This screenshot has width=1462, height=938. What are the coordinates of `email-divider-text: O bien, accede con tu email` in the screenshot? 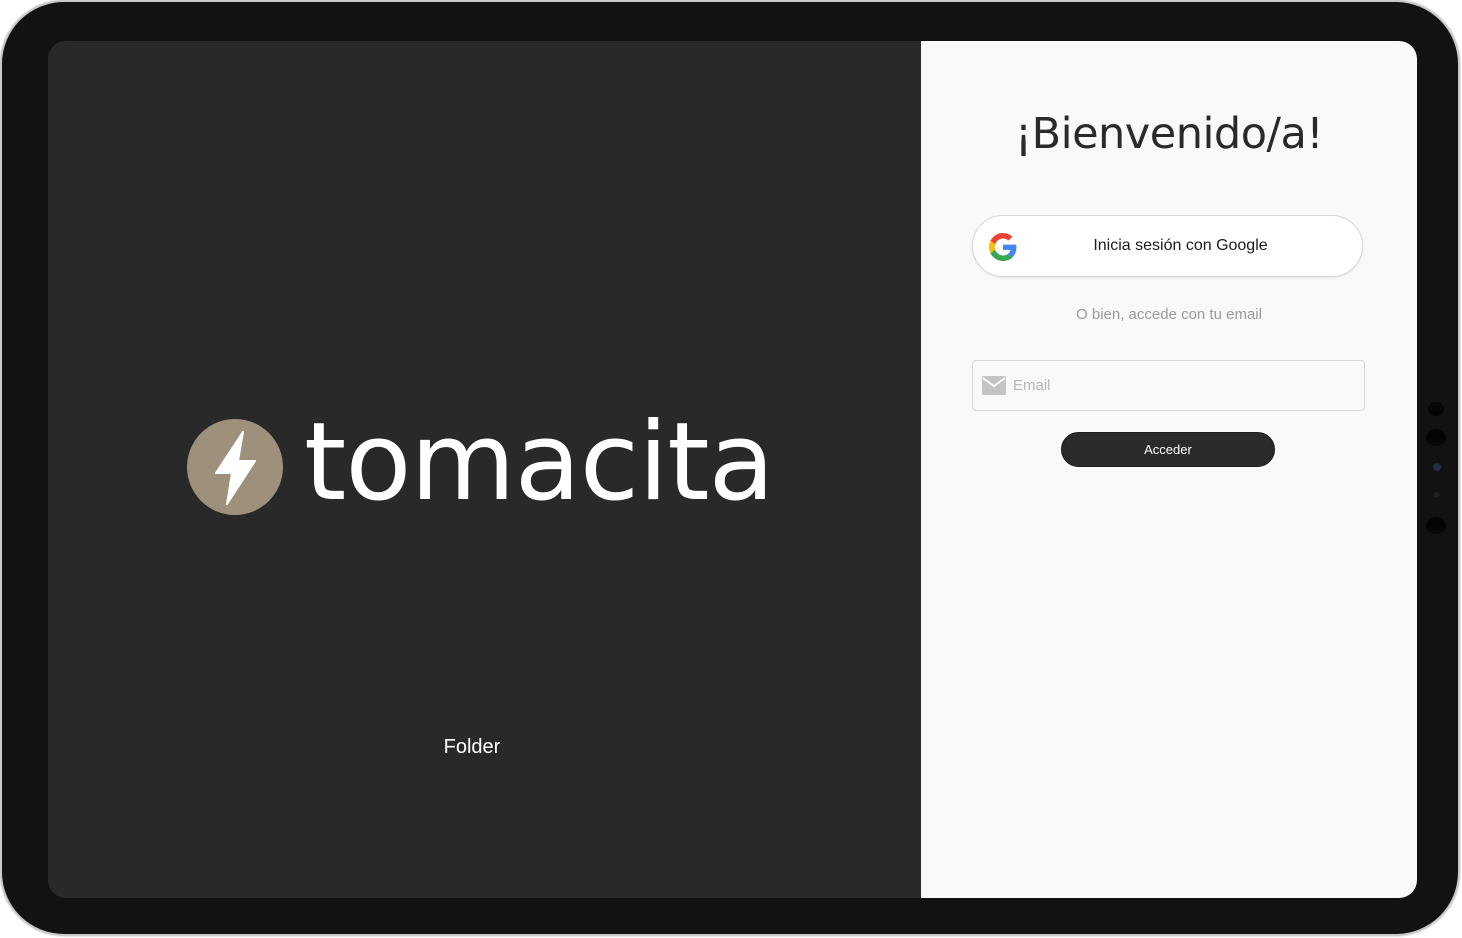 It's located at (1169, 314).